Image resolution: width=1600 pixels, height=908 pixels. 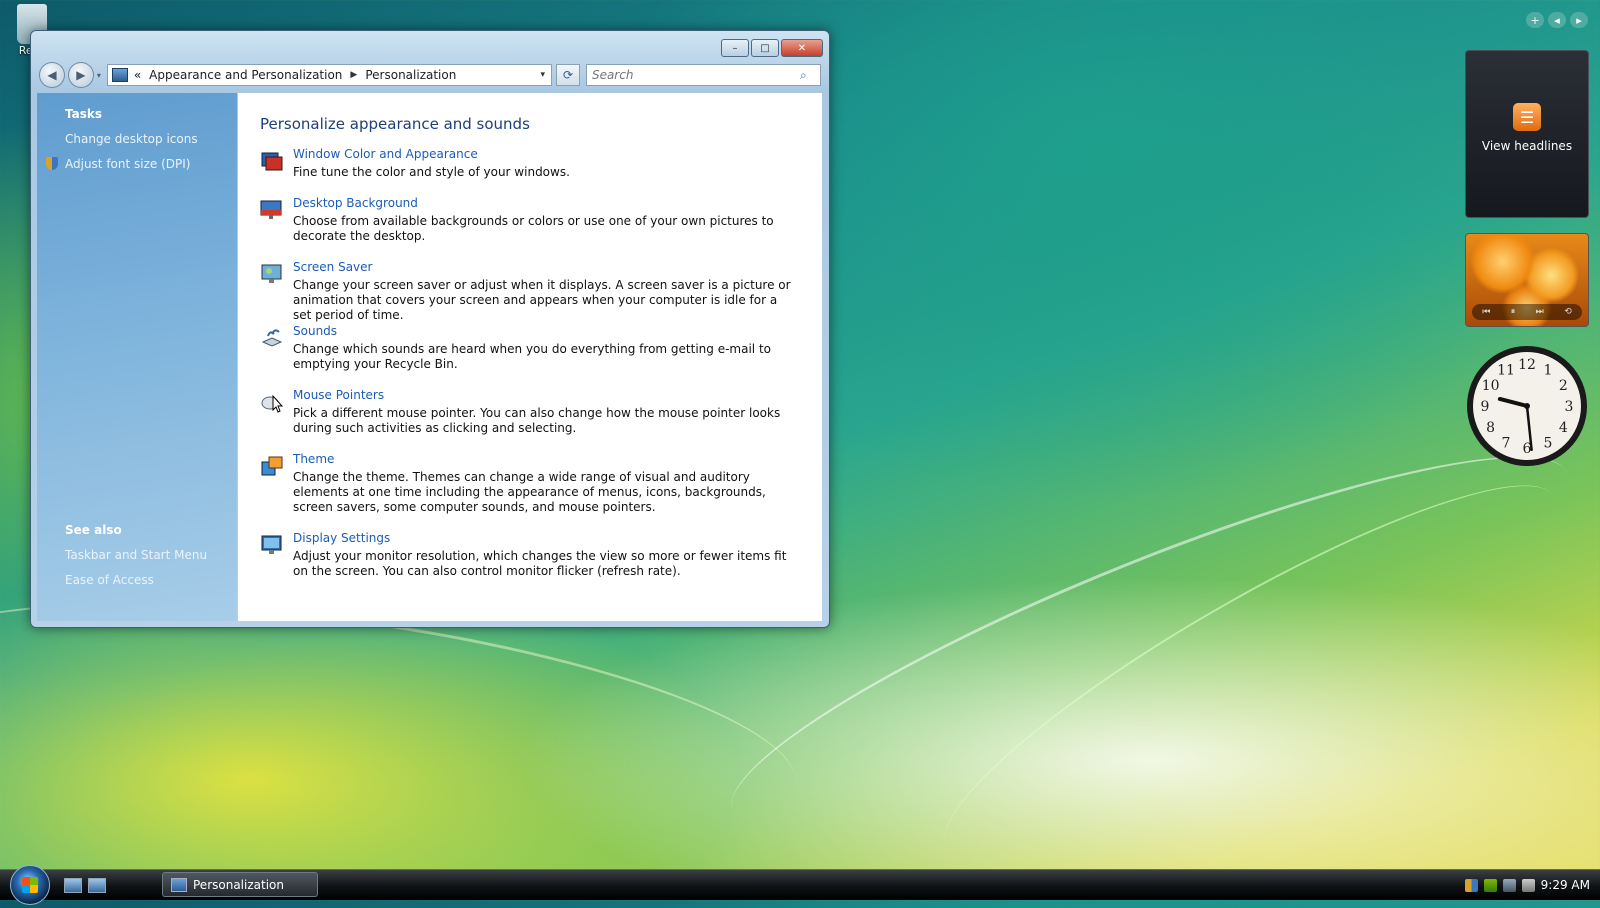 I want to click on taskbar-and-start-menu-link: Taskbar and Start Menu, so click(x=136, y=555).